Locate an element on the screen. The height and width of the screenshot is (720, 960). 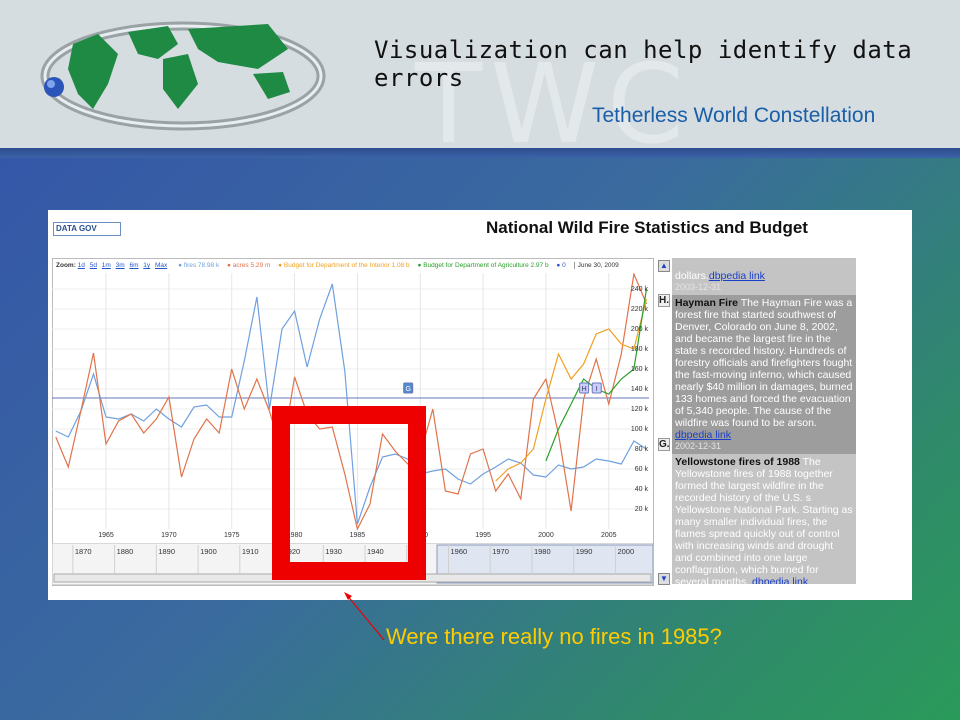
y-tick-label: 220 k is located at coordinates (640, 309).